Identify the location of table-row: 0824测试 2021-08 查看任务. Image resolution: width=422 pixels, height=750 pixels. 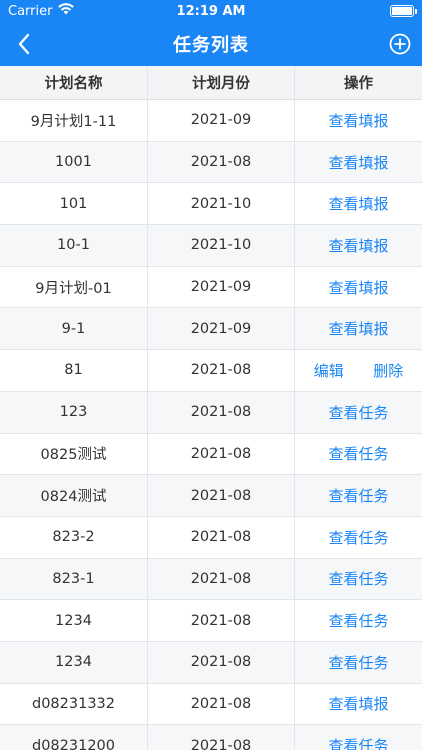
(211, 496).